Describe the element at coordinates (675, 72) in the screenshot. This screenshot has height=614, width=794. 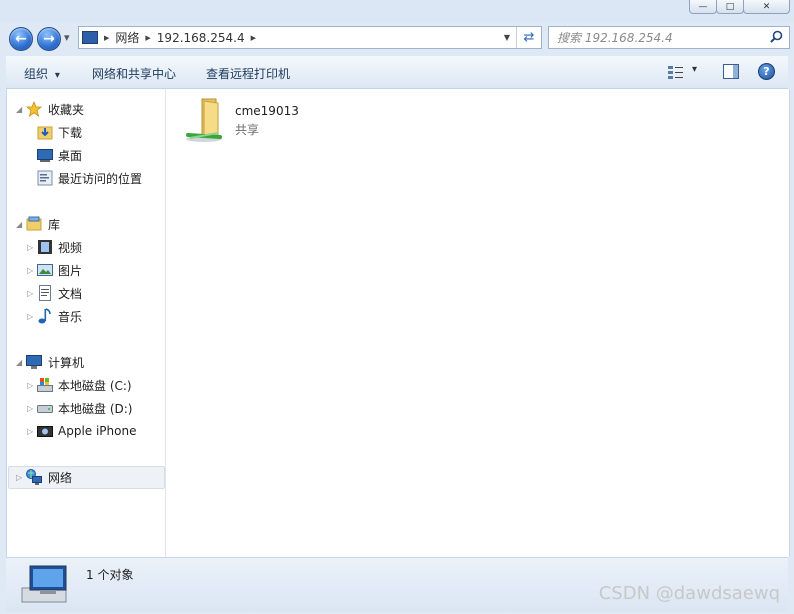
I see `view-details-icon` at that location.